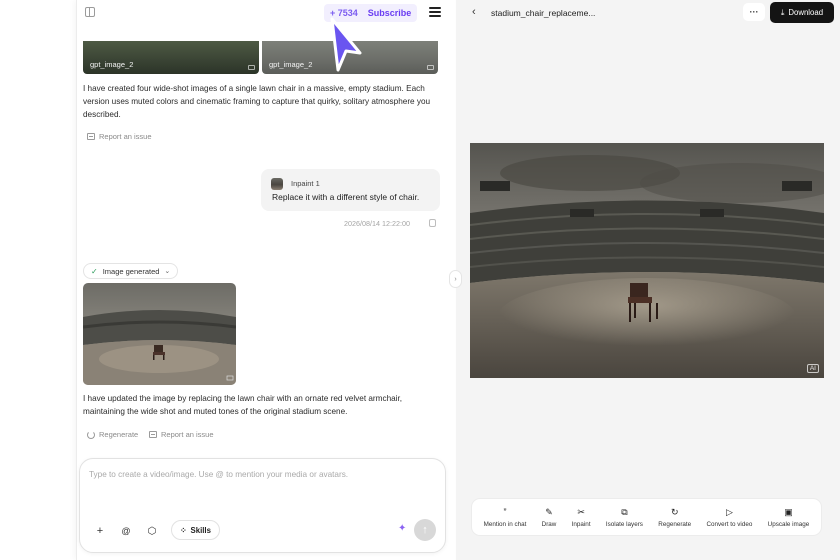 This screenshot has height=560, width=840. I want to click on cube-icon: ⬡, so click(152, 531).